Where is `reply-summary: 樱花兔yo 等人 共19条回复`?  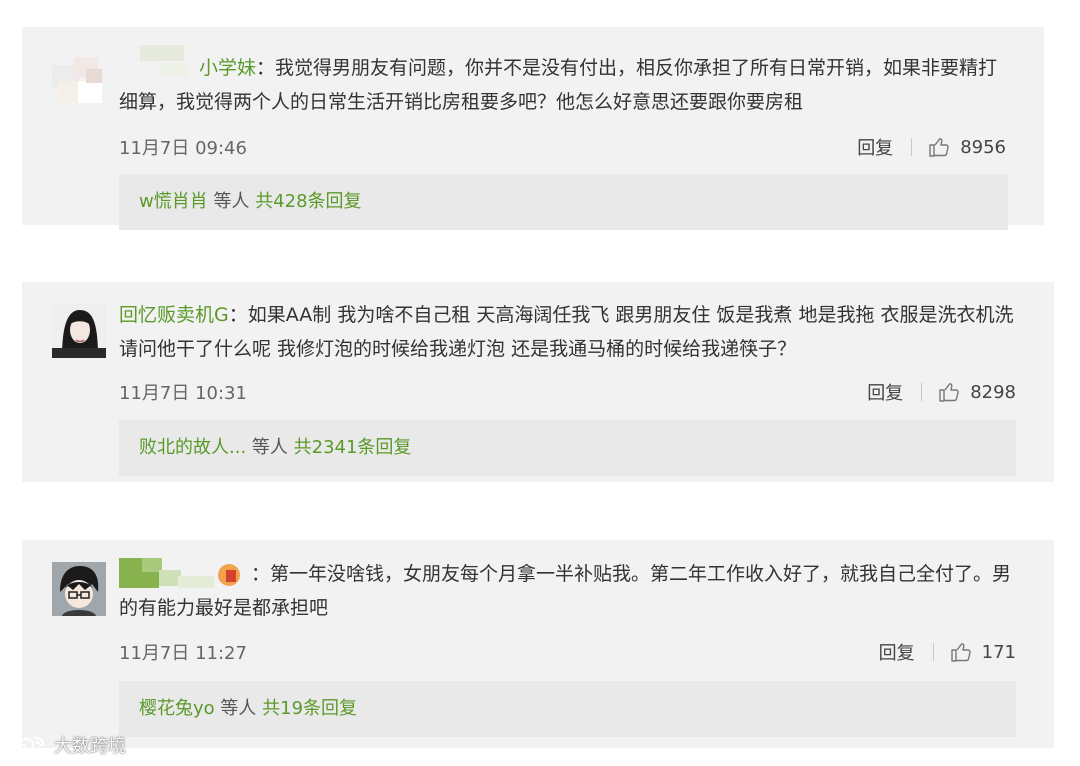 reply-summary: 樱花兔yo 等人 共19条回复 is located at coordinates (567, 709).